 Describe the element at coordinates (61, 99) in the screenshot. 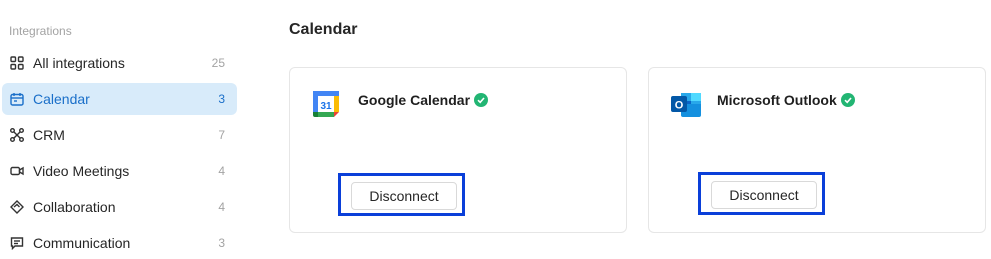

I see `sidebar-item-label: Calendar` at that location.